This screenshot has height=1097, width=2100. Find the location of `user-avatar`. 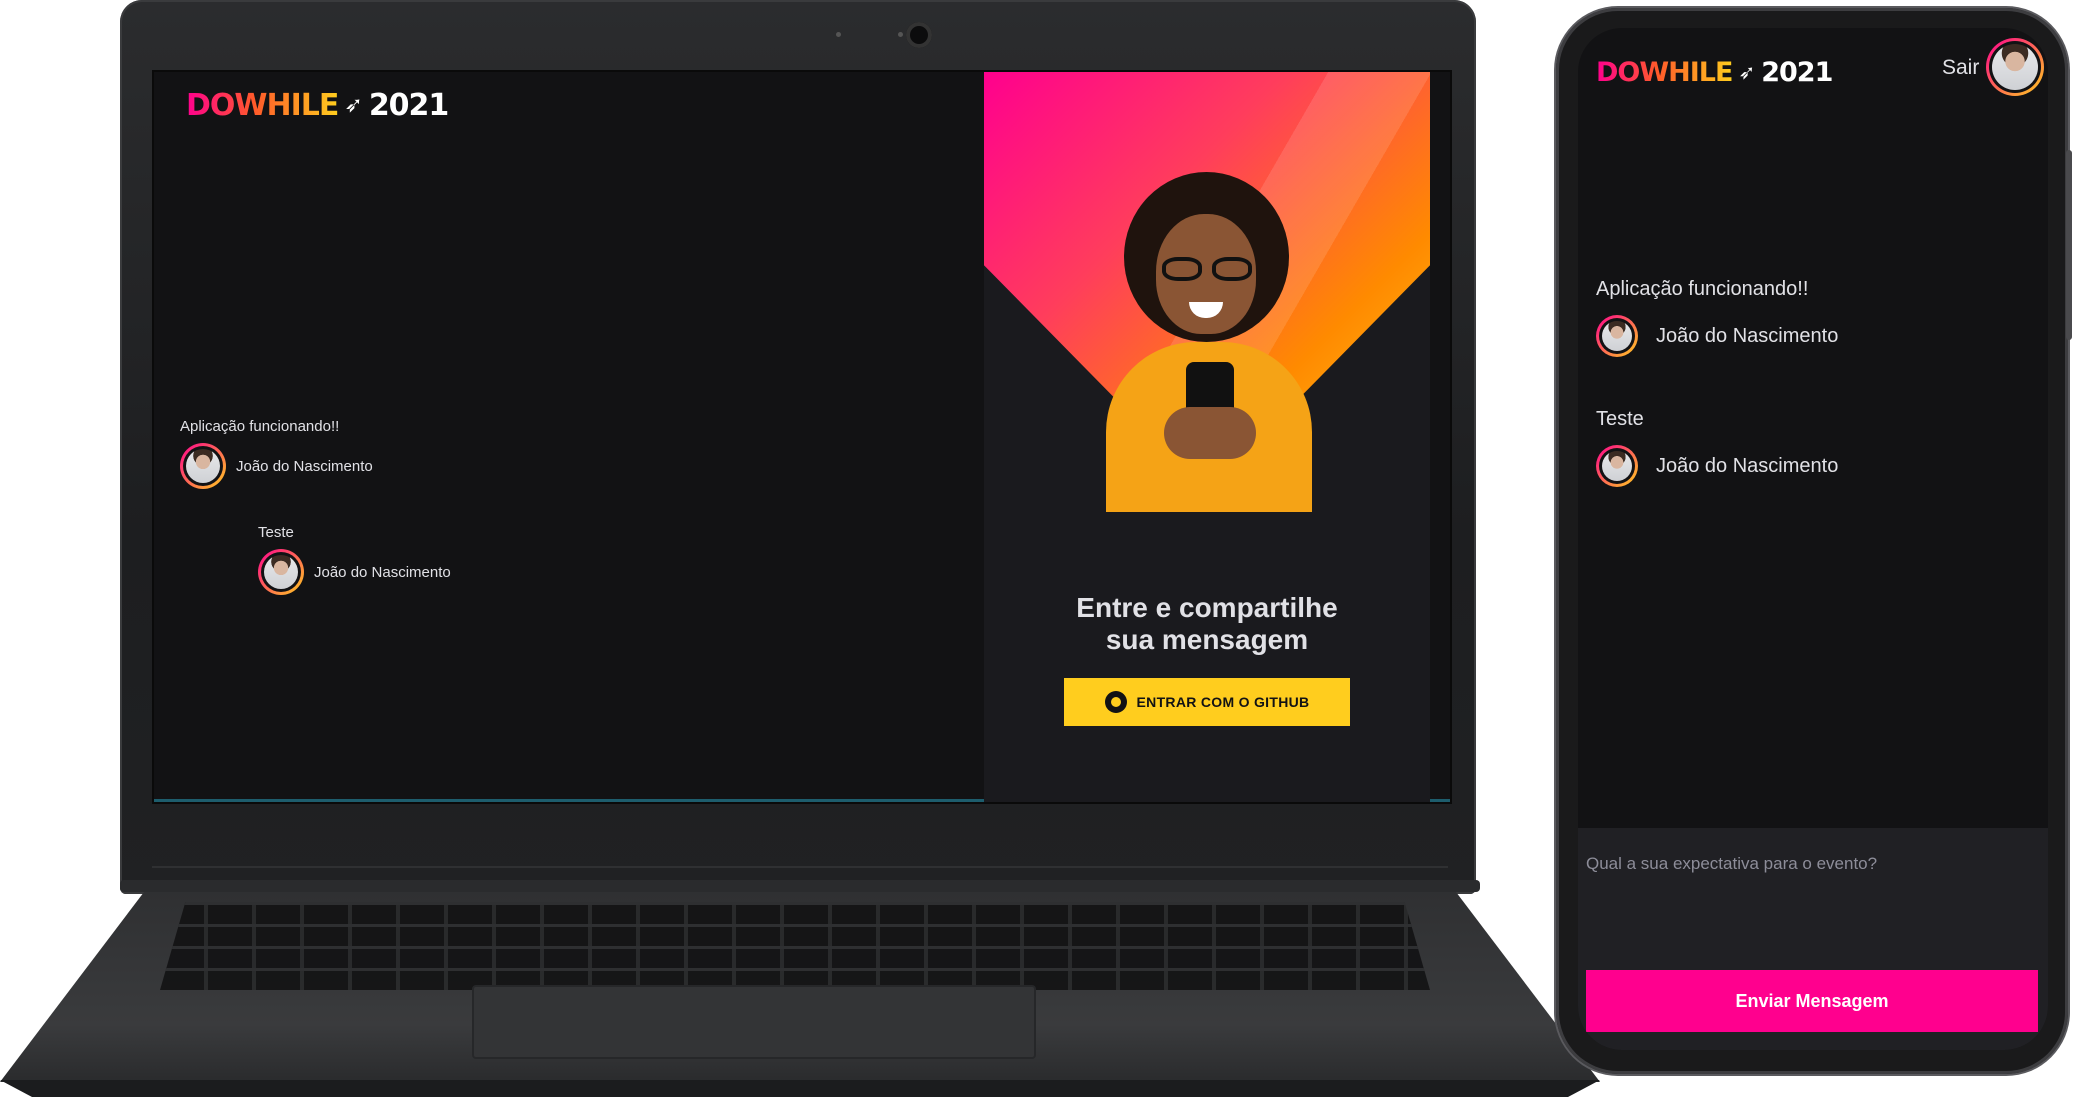

user-avatar is located at coordinates (2015, 67).